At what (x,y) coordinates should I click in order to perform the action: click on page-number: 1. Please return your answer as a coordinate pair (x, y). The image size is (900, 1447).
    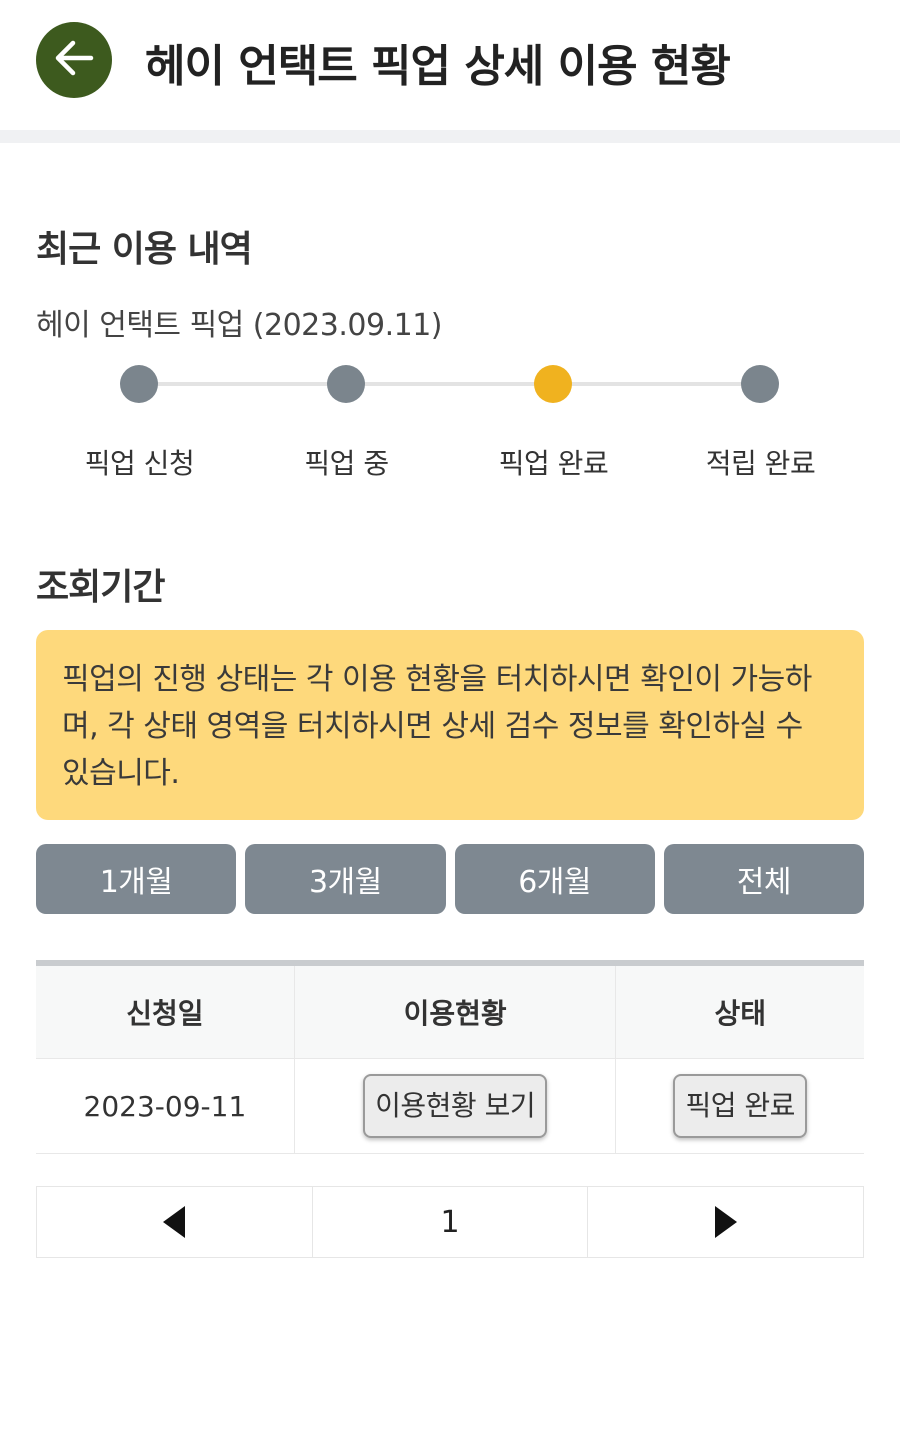
    Looking at the image, I should click on (450, 1222).